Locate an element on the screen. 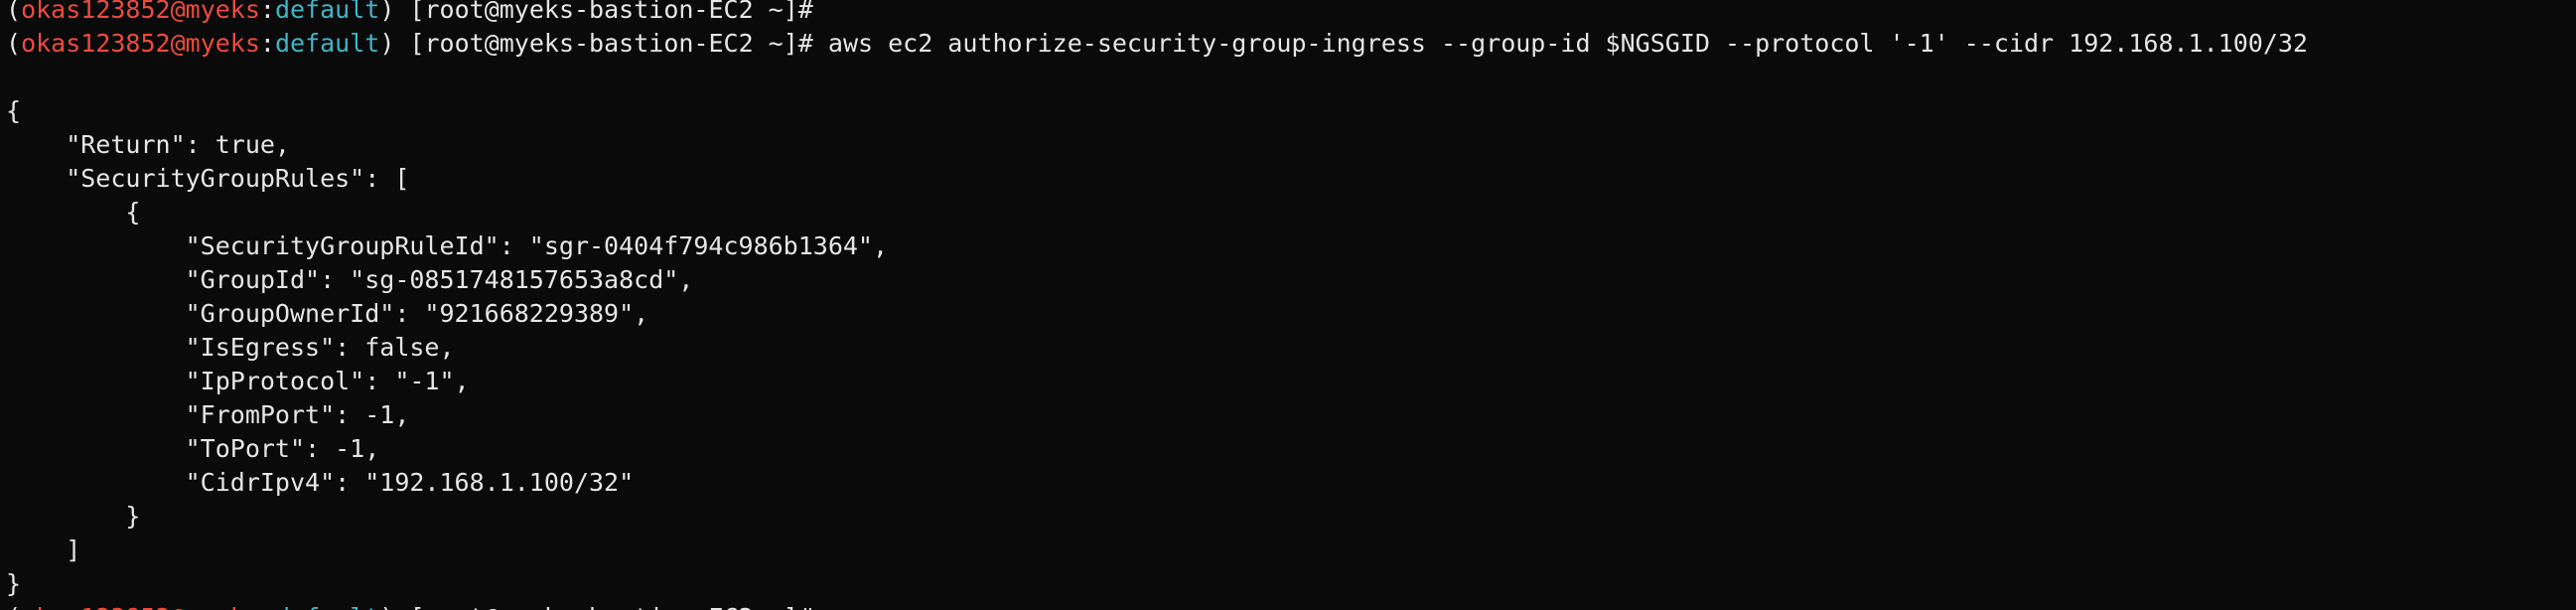  output-line: "CidrIpv4": "192.168.1.100/32" is located at coordinates (320, 482).